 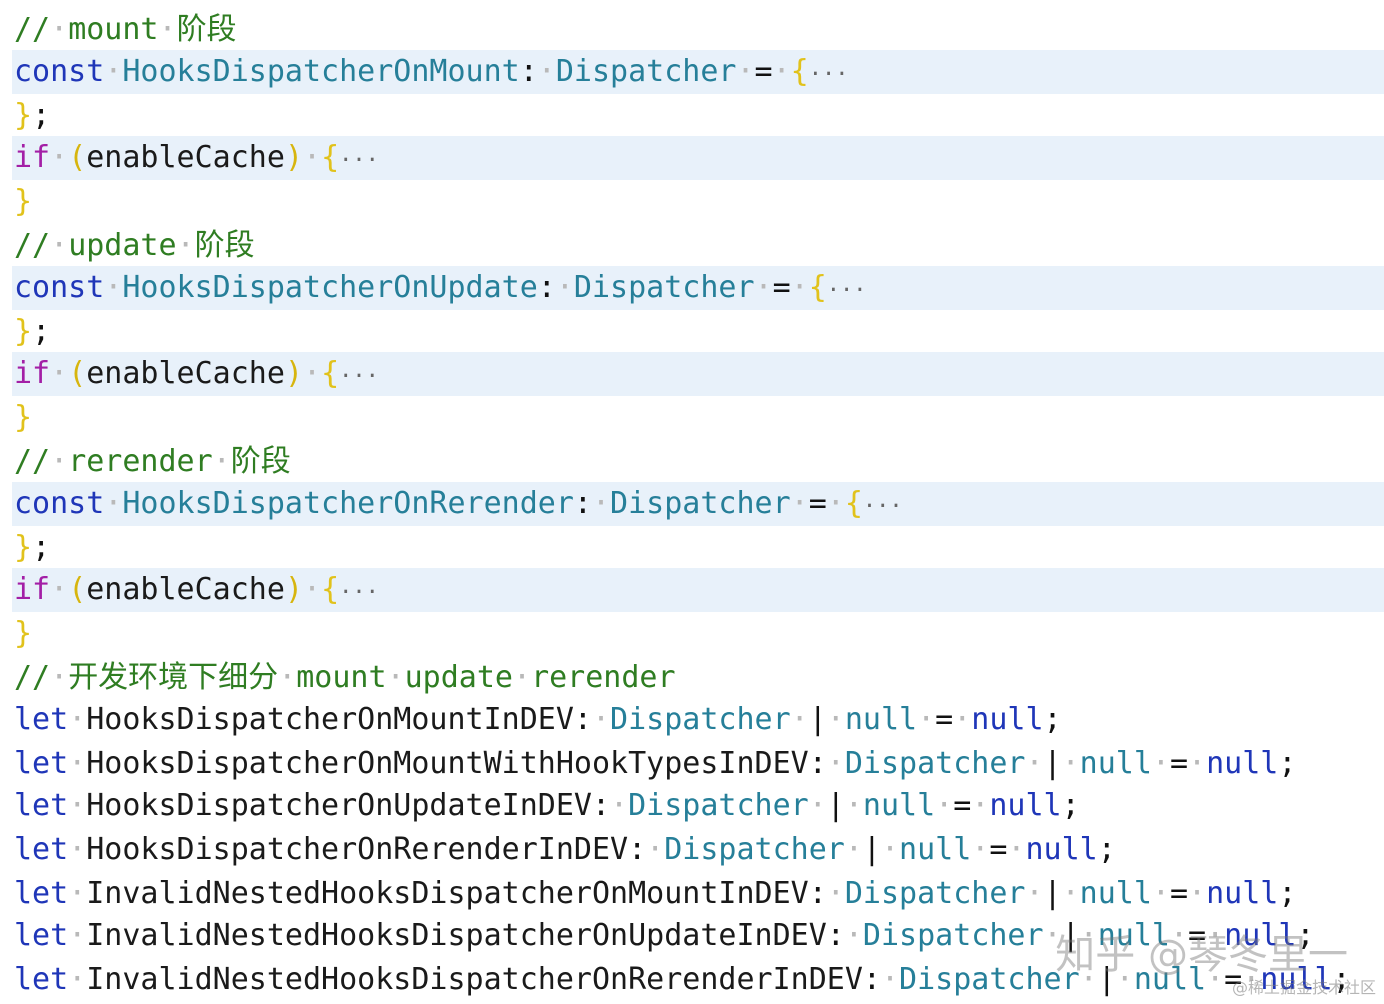 I want to click on code-line: //·开发环境下细分·mount·update·rerender, so click(x=698, y=678).